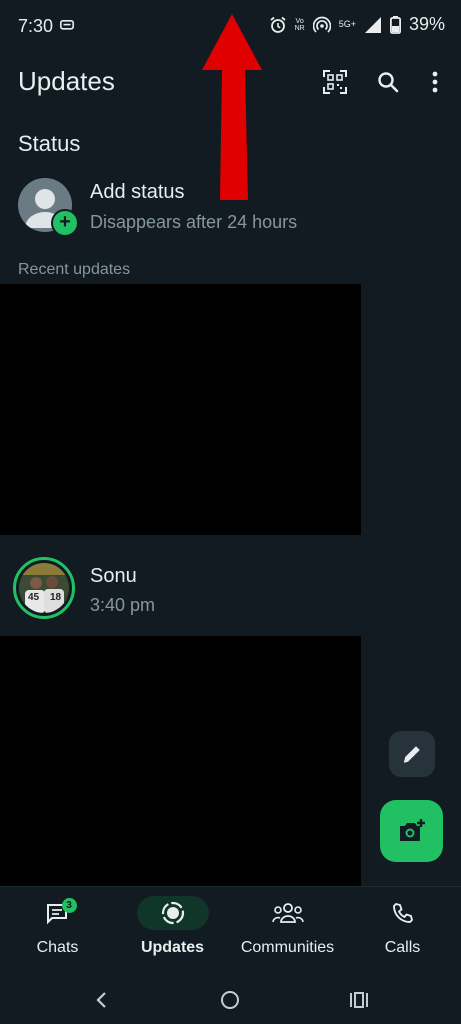 The width and height of the screenshot is (461, 1024). What do you see at coordinates (172, 947) in the screenshot?
I see `nav-label: Updates` at bounding box center [172, 947].